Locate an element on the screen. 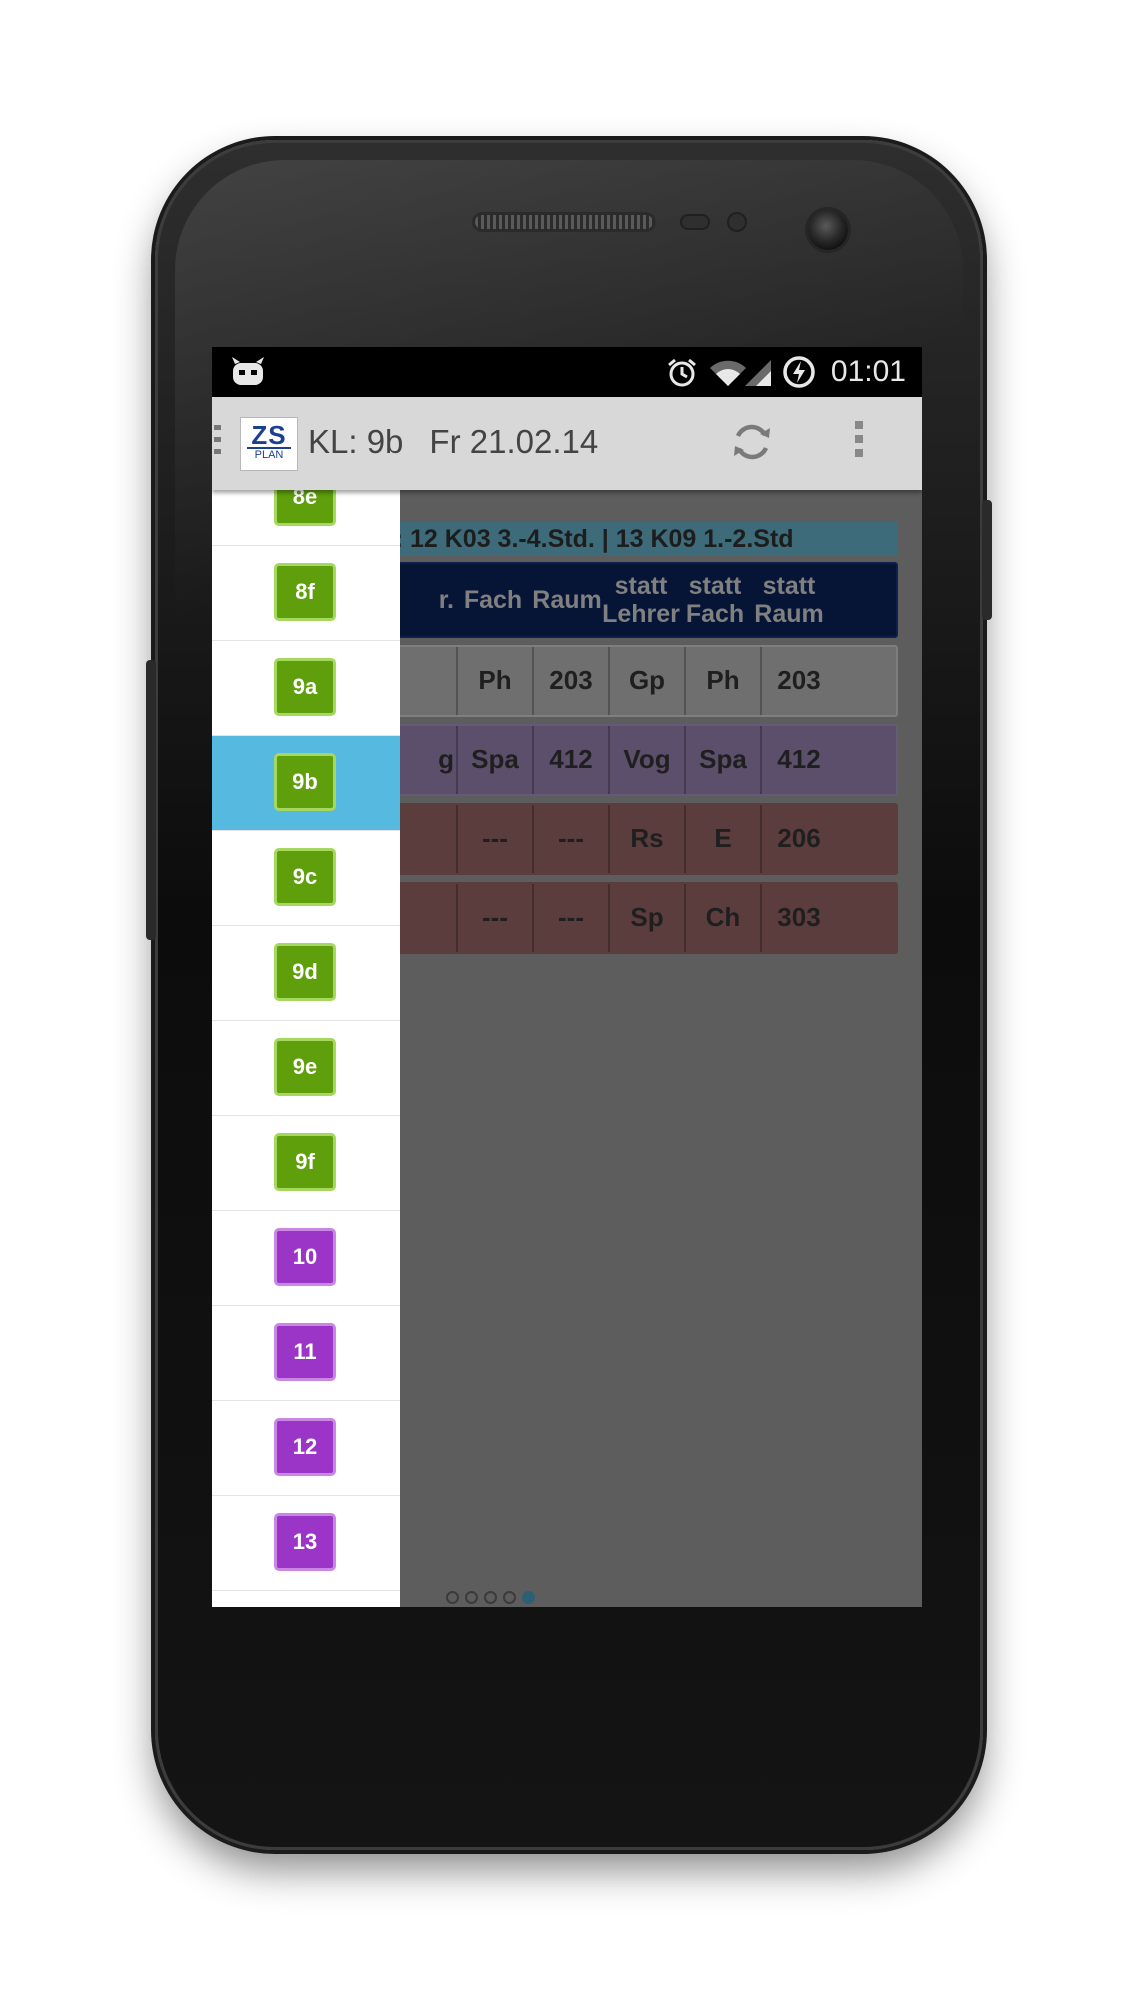  table-cell: Rs is located at coordinates (646, 839).